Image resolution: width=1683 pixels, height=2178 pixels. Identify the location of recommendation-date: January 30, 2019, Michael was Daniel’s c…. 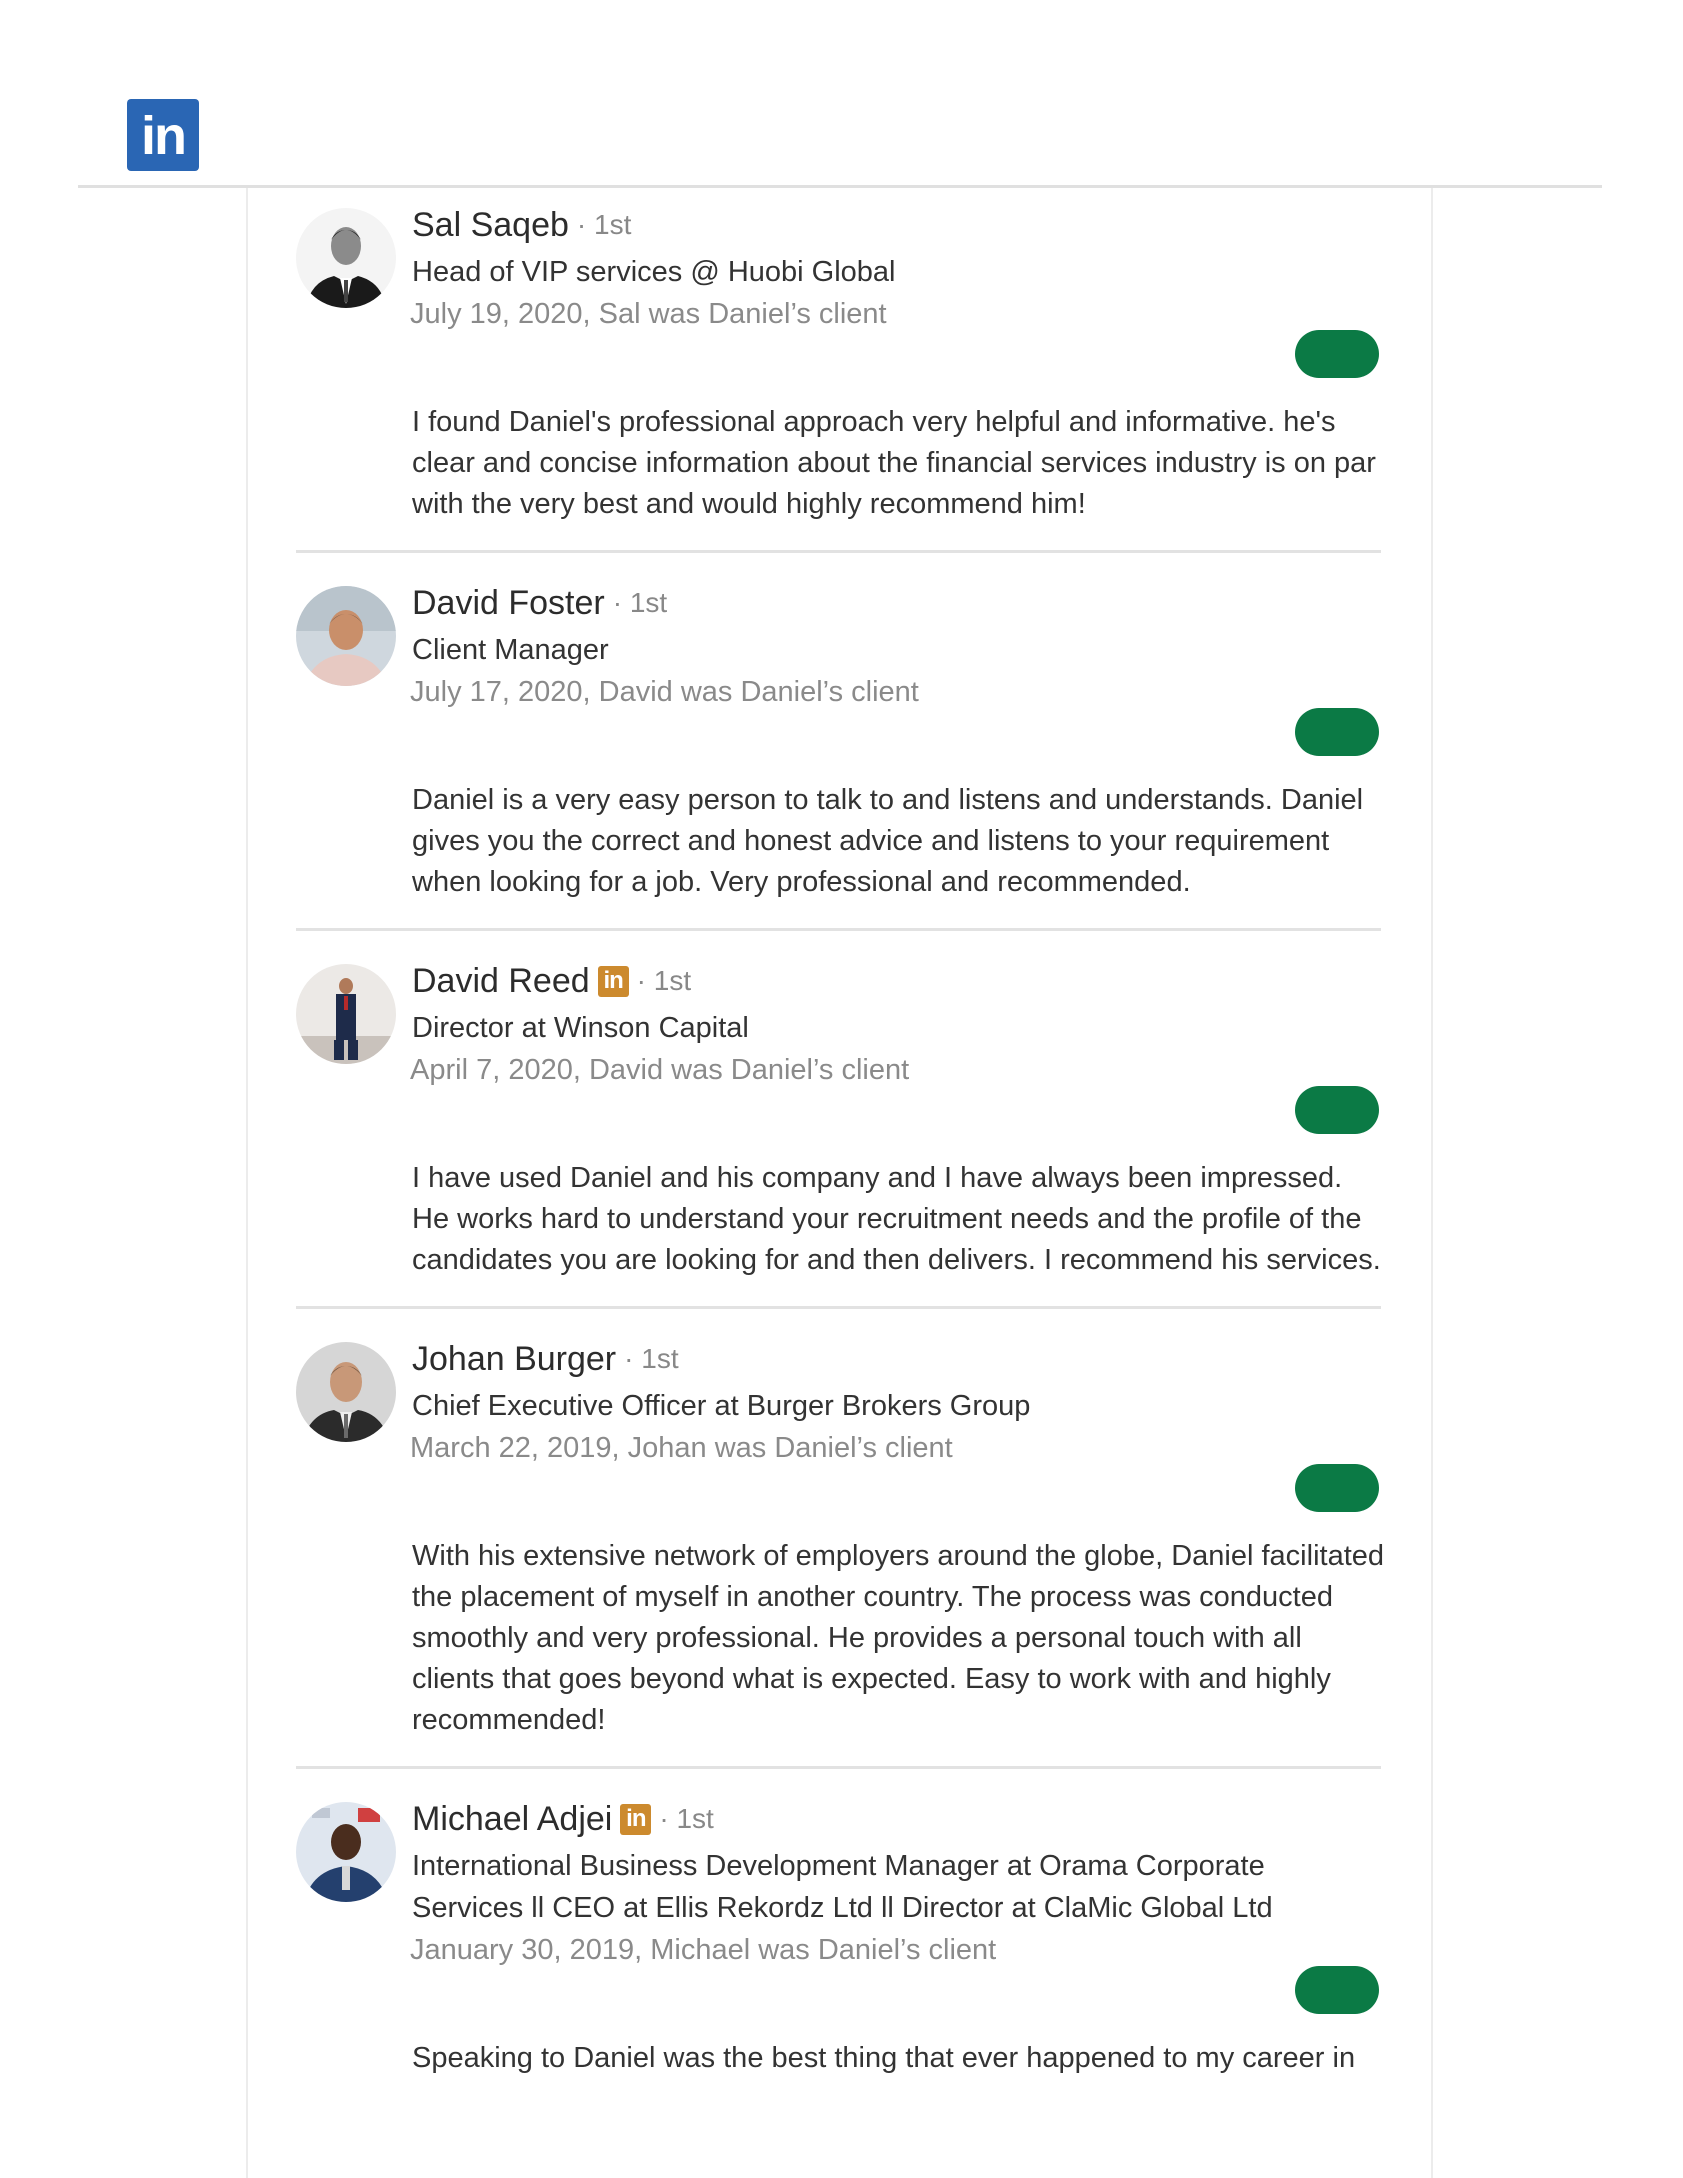
(703, 1950).